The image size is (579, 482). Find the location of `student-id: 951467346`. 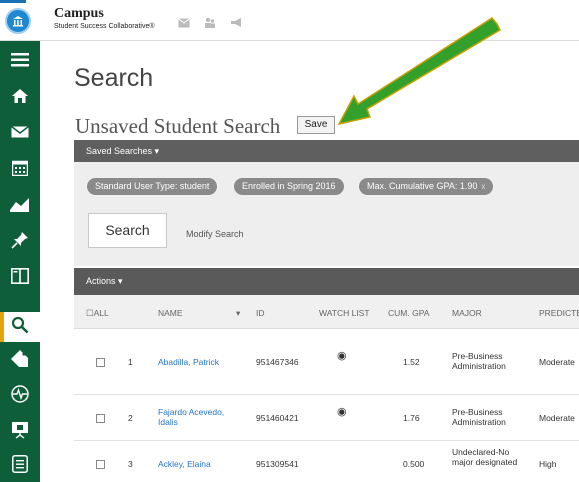

student-id: 951467346 is located at coordinates (277, 362).